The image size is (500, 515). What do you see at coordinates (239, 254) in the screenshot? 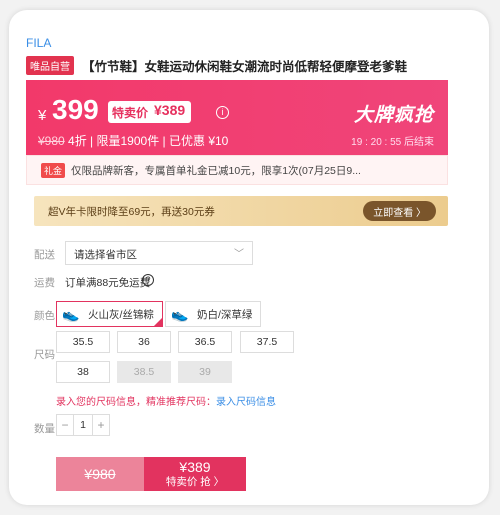
I see `chevron-down-icon: ﹀` at bounding box center [239, 254].